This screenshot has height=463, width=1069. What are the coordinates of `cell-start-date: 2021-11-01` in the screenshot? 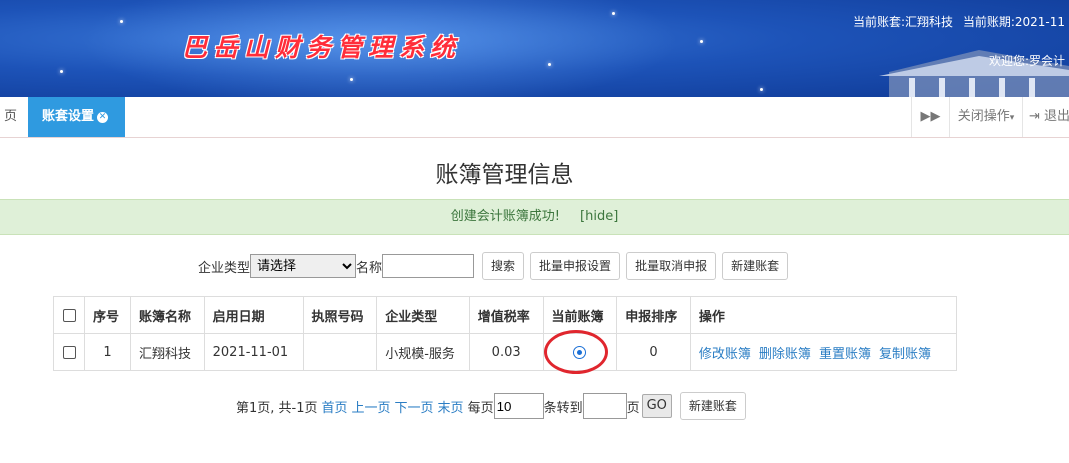 It's located at (253, 352).